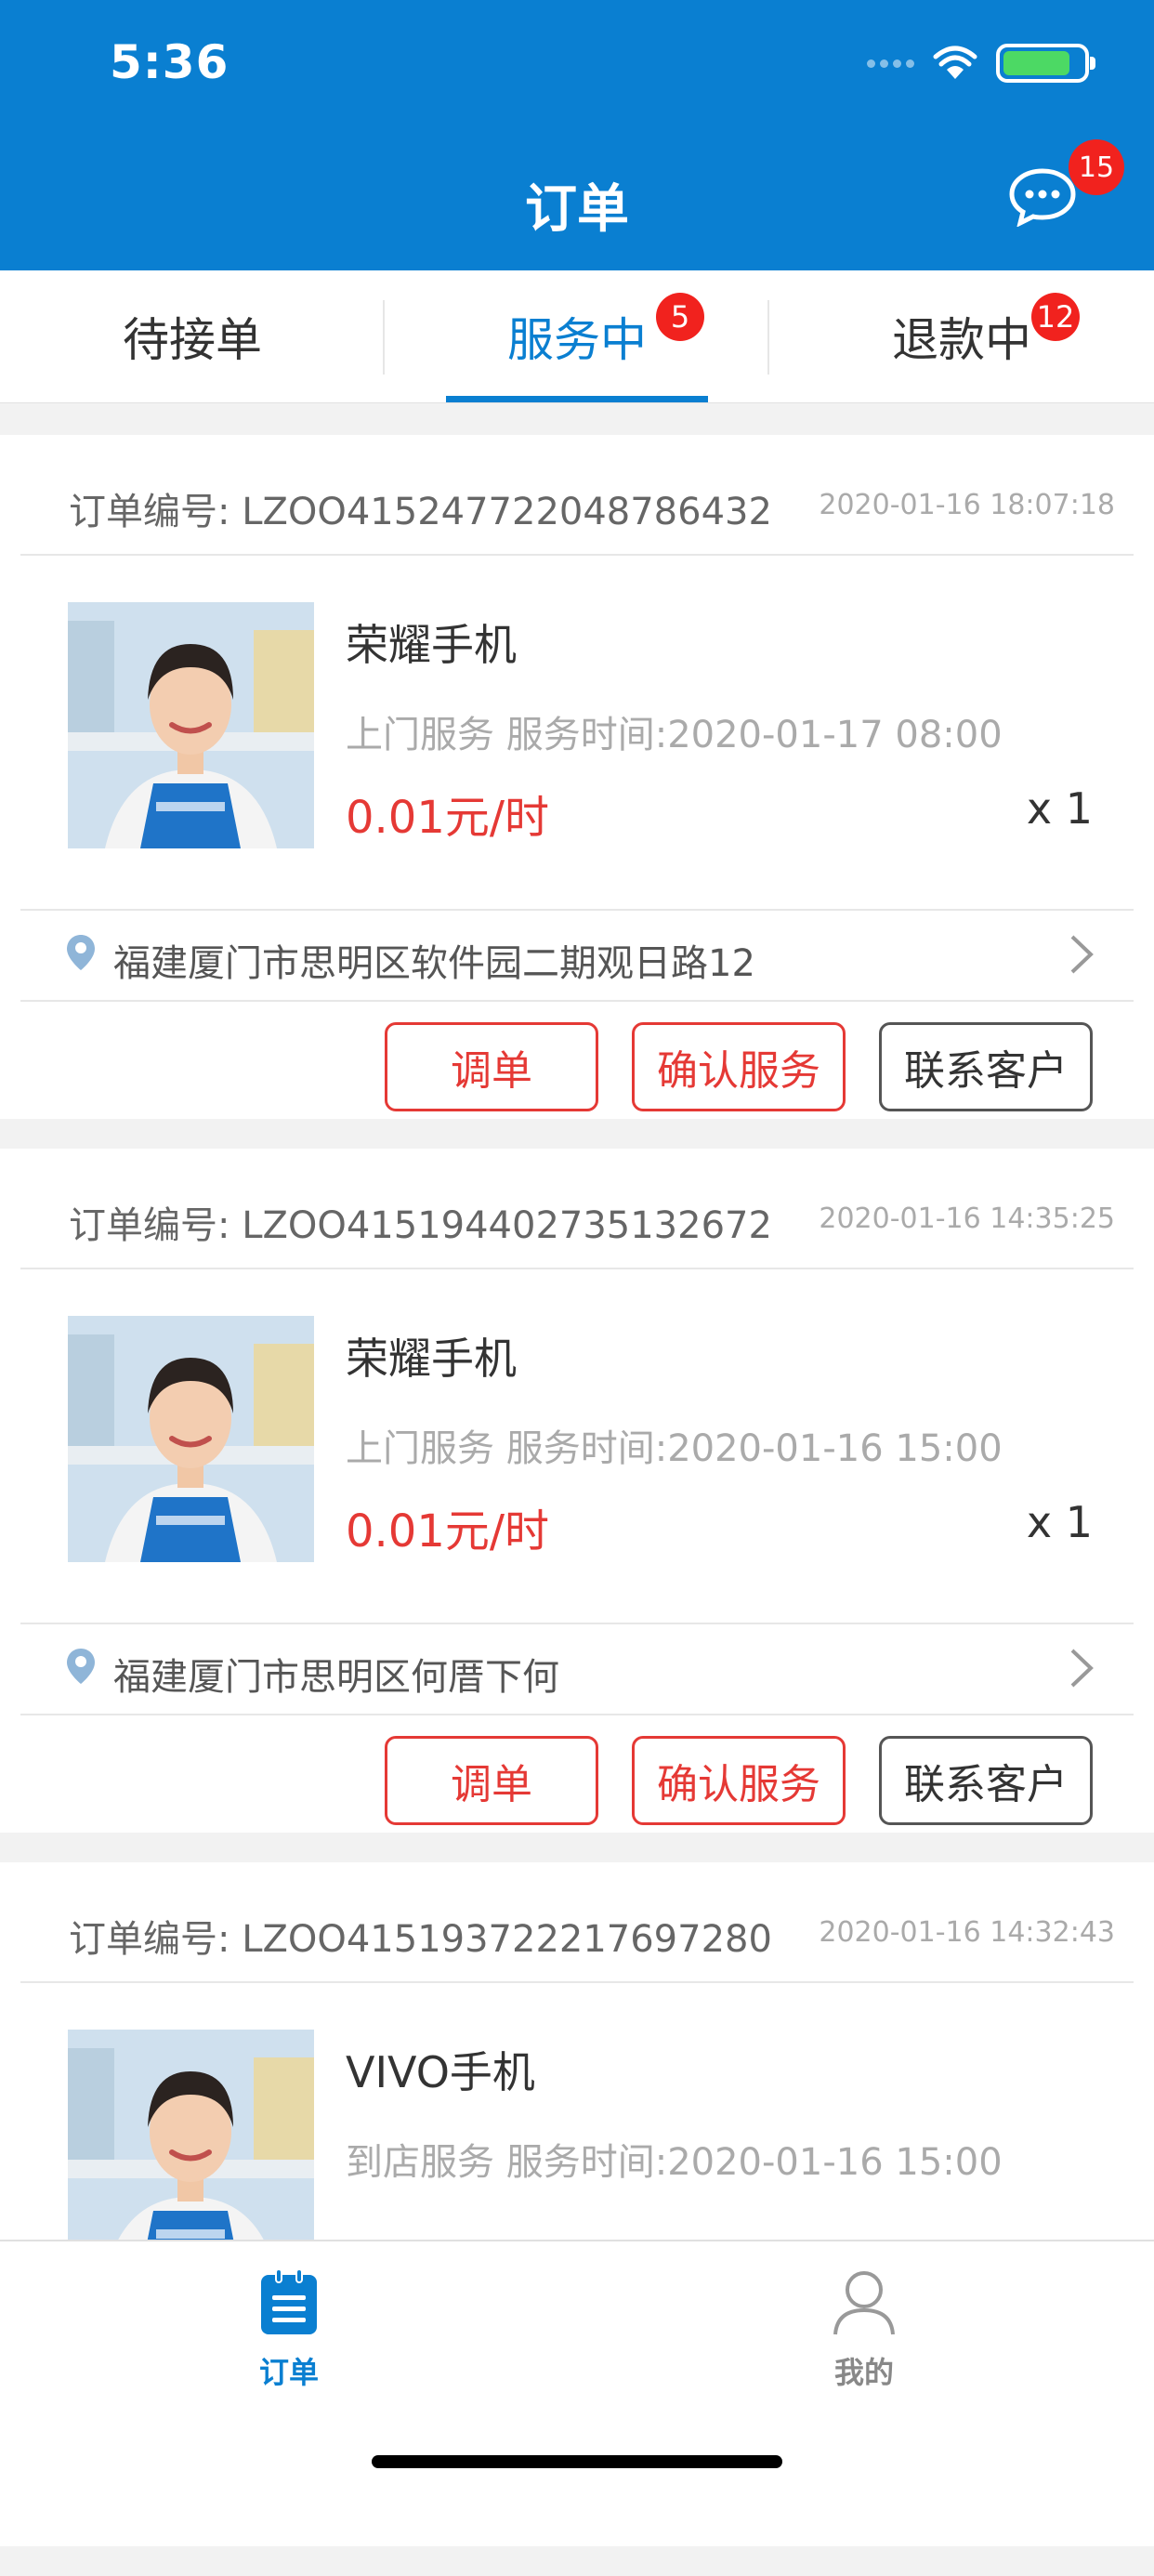 This screenshot has width=1154, height=2576. Describe the element at coordinates (1096, 167) in the screenshot. I see `message-count-badge: 15` at that location.